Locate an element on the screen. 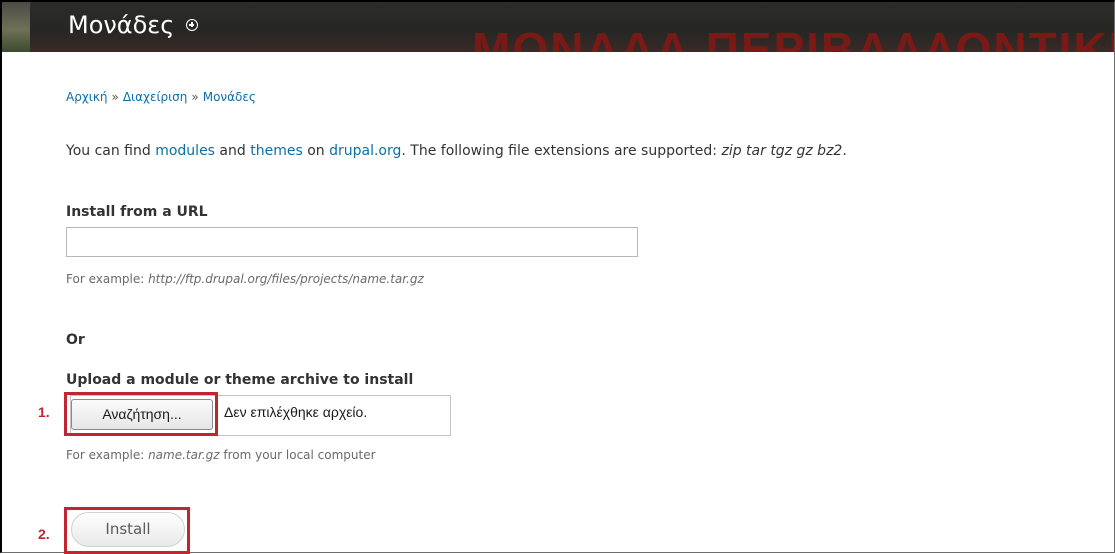  no-file-selected-text: Δεν επιλέχθηκε αρχείο. is located at coordinates (296, 412).